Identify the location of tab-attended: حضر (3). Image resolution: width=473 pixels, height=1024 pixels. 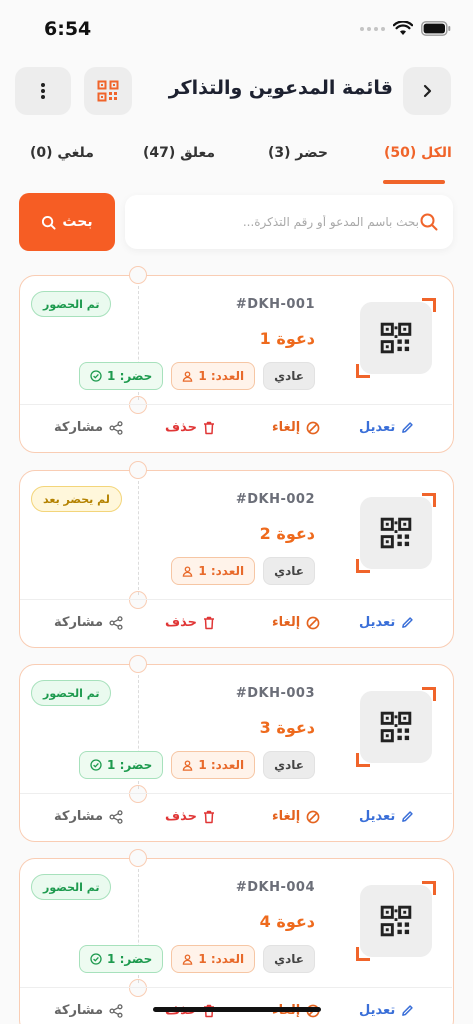
(298, 153).